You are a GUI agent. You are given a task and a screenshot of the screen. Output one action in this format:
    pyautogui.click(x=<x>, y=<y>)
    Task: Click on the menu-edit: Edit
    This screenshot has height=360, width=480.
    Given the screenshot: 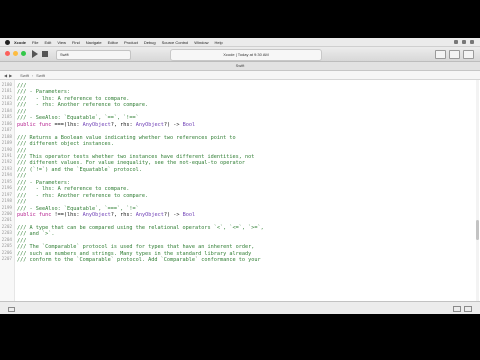 What is the action you would take?
    pyautogui.click(x=47, y=42)
    